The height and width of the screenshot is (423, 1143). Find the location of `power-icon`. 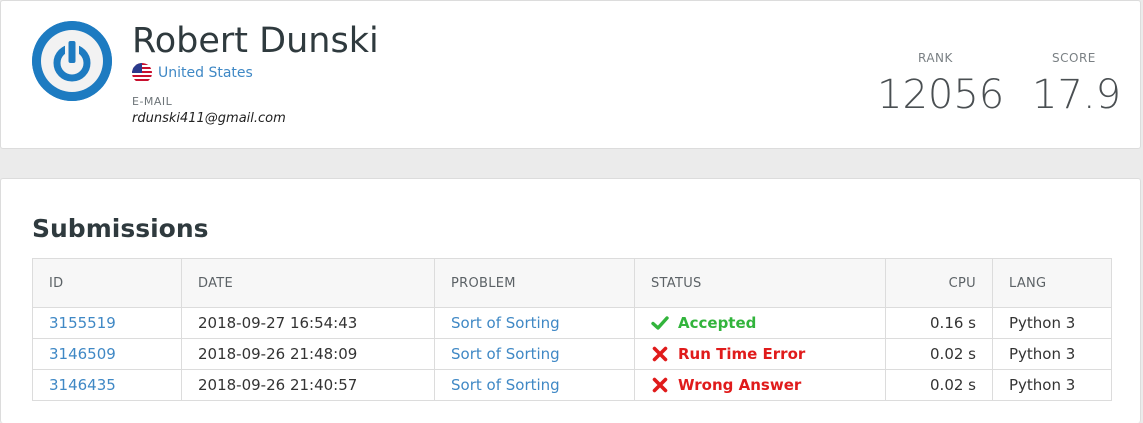

power-icon is located at coordinates (72, 61).